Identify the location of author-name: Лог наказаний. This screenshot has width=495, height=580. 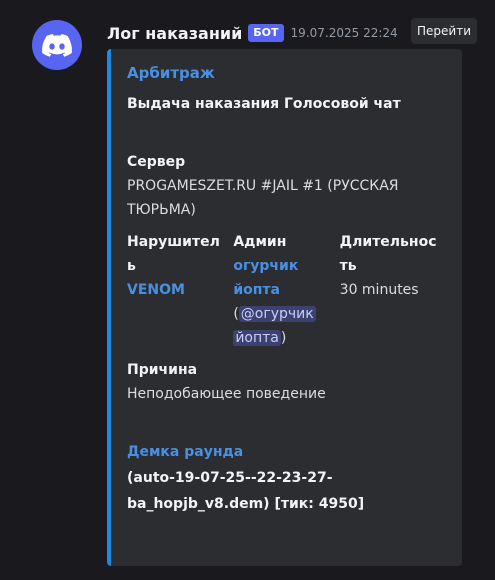
(174, 33).